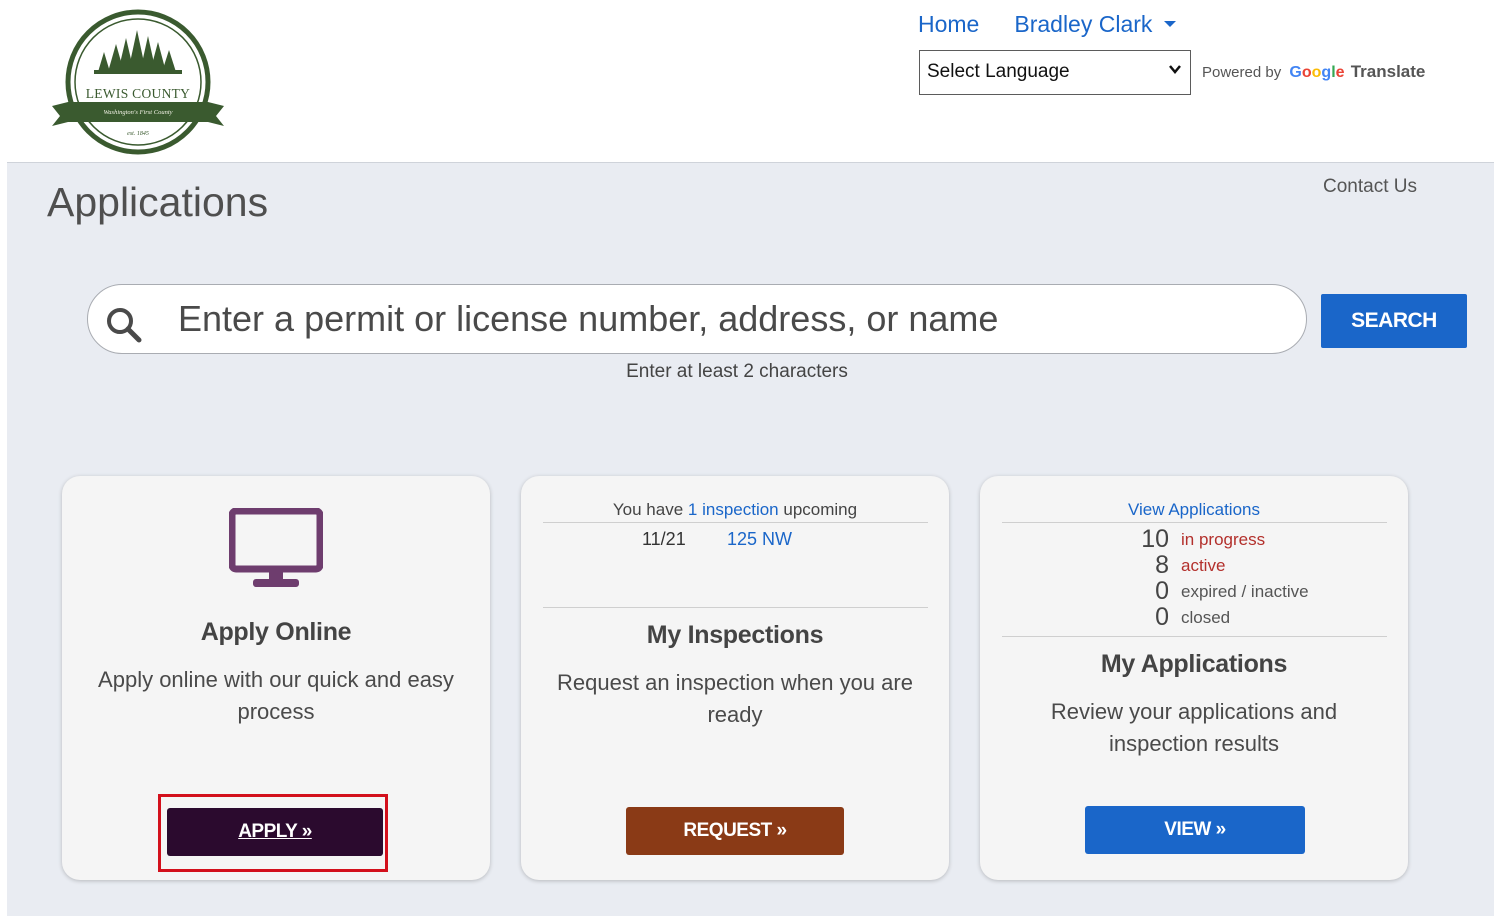 This screenshot has height=916, width=1494. I want to click on stat-count: 10, so click(1155, 539).